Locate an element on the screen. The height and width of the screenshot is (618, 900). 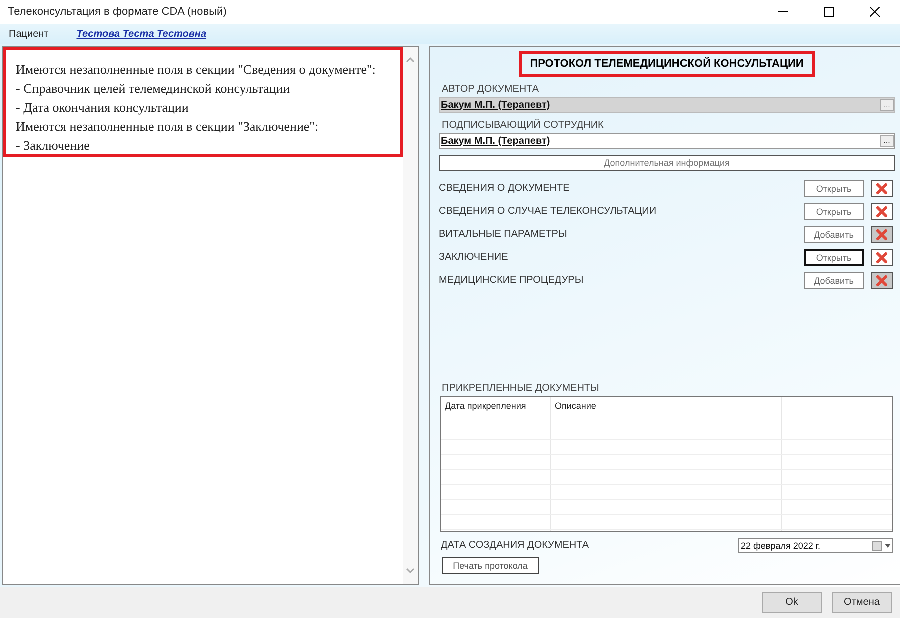
field-label: ПОДПИСЫВАЮЩИЙ СОТРУДНИК is located at coordinates (523, 125).